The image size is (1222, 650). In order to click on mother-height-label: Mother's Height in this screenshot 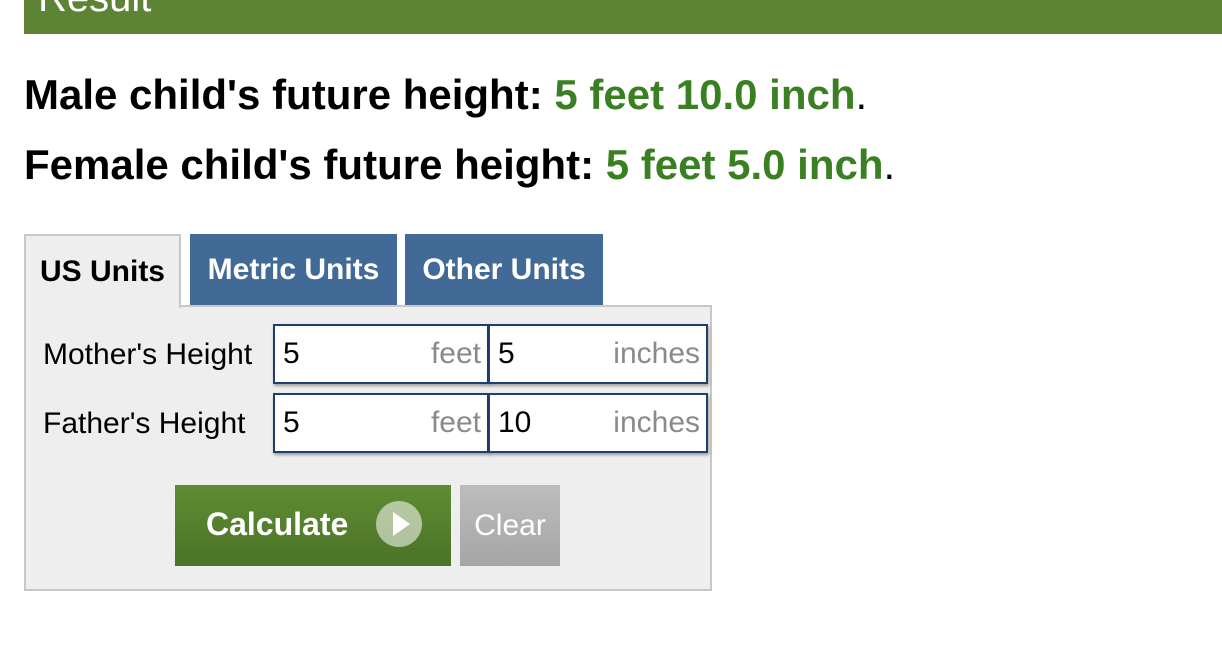, I will do `click(148, 354)`.